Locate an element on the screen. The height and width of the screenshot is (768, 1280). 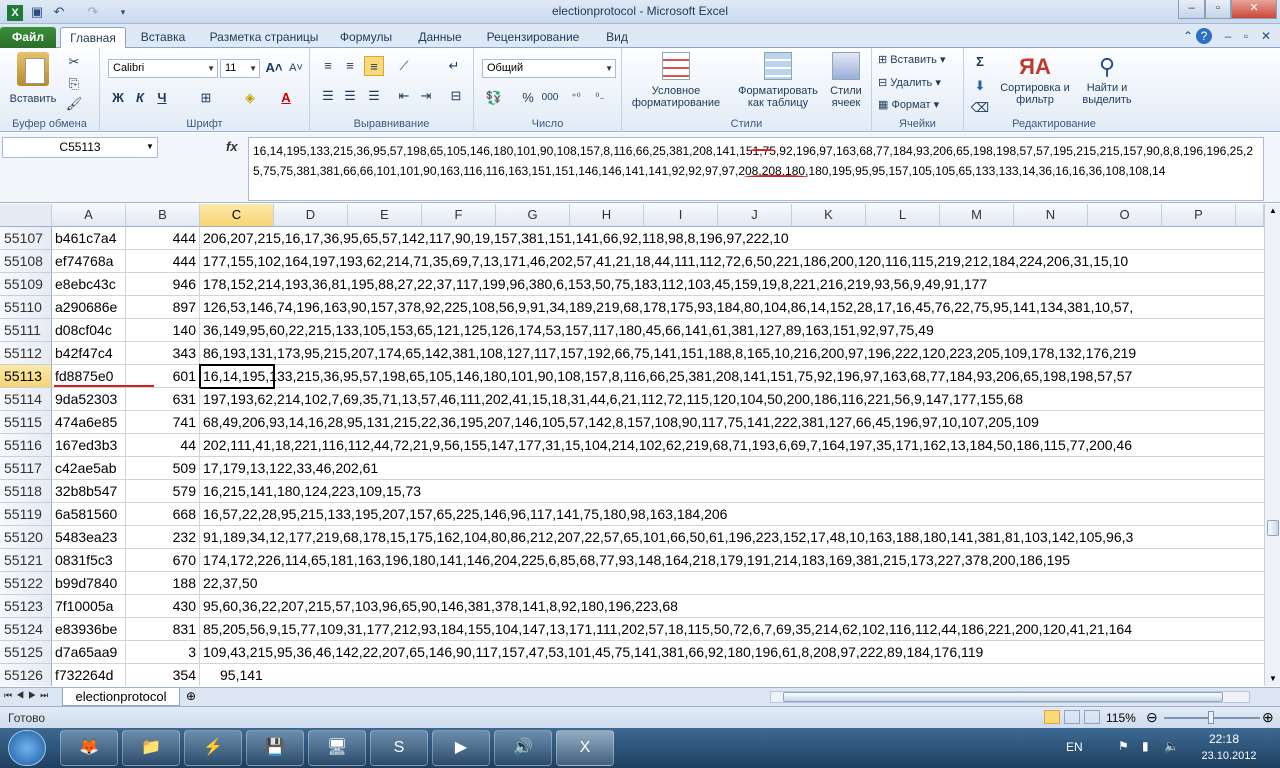
clock-date: 23.10.2012 is located at coordinates (1229, 756).